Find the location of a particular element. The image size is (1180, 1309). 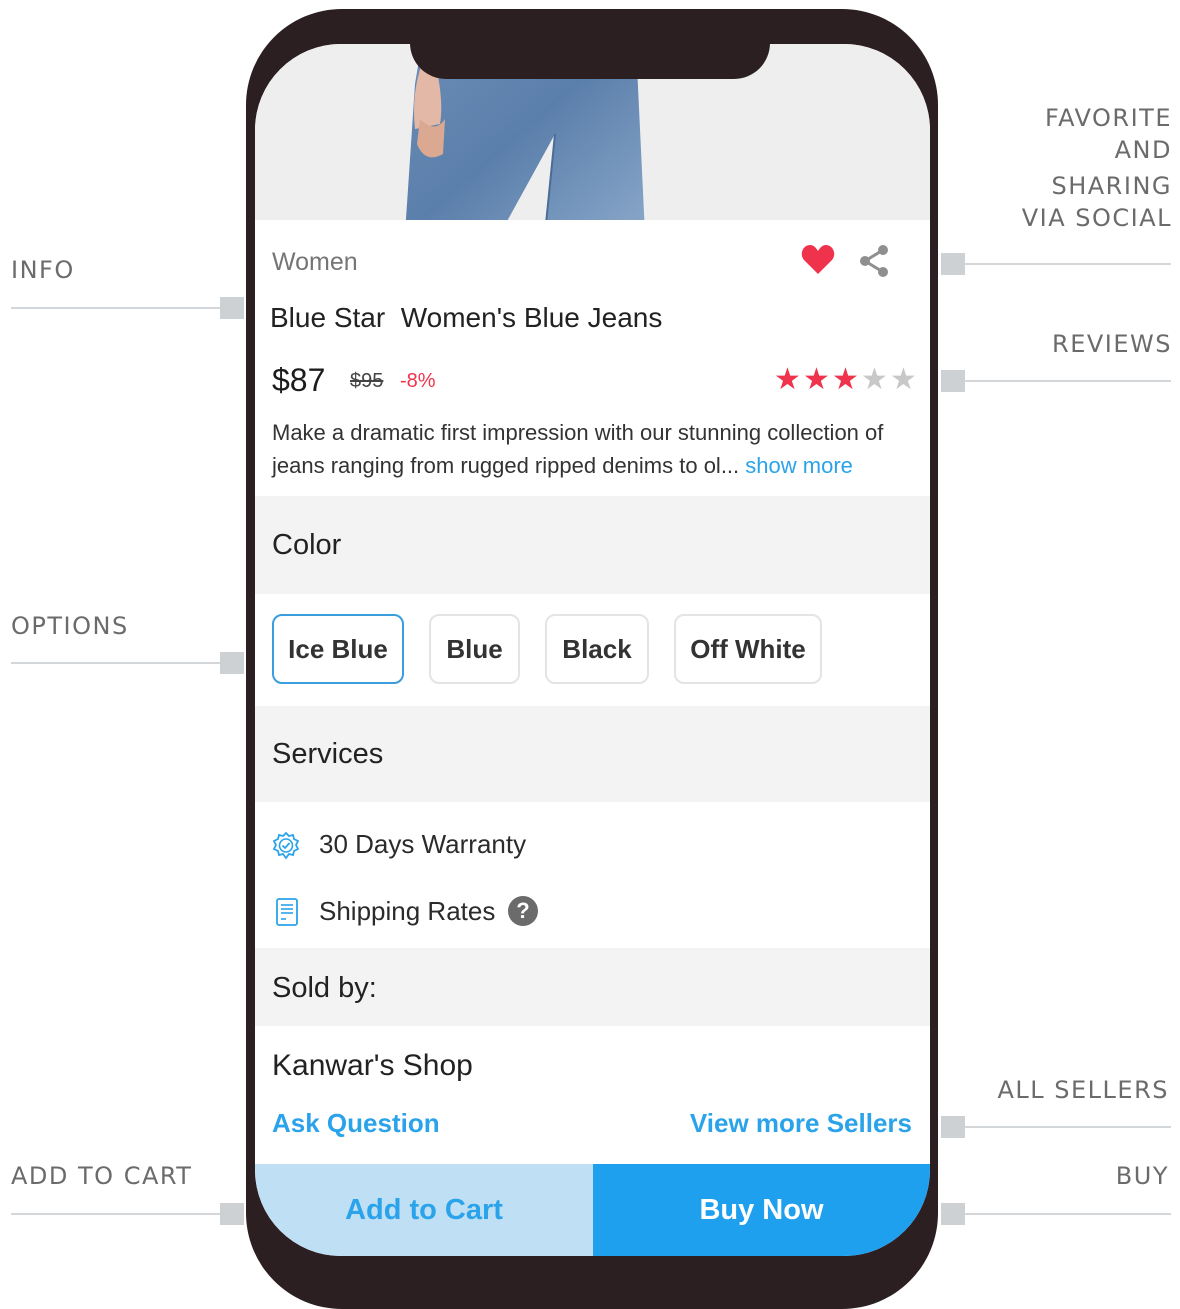

favorite-heart-icon is located at coordinates (818, 260).